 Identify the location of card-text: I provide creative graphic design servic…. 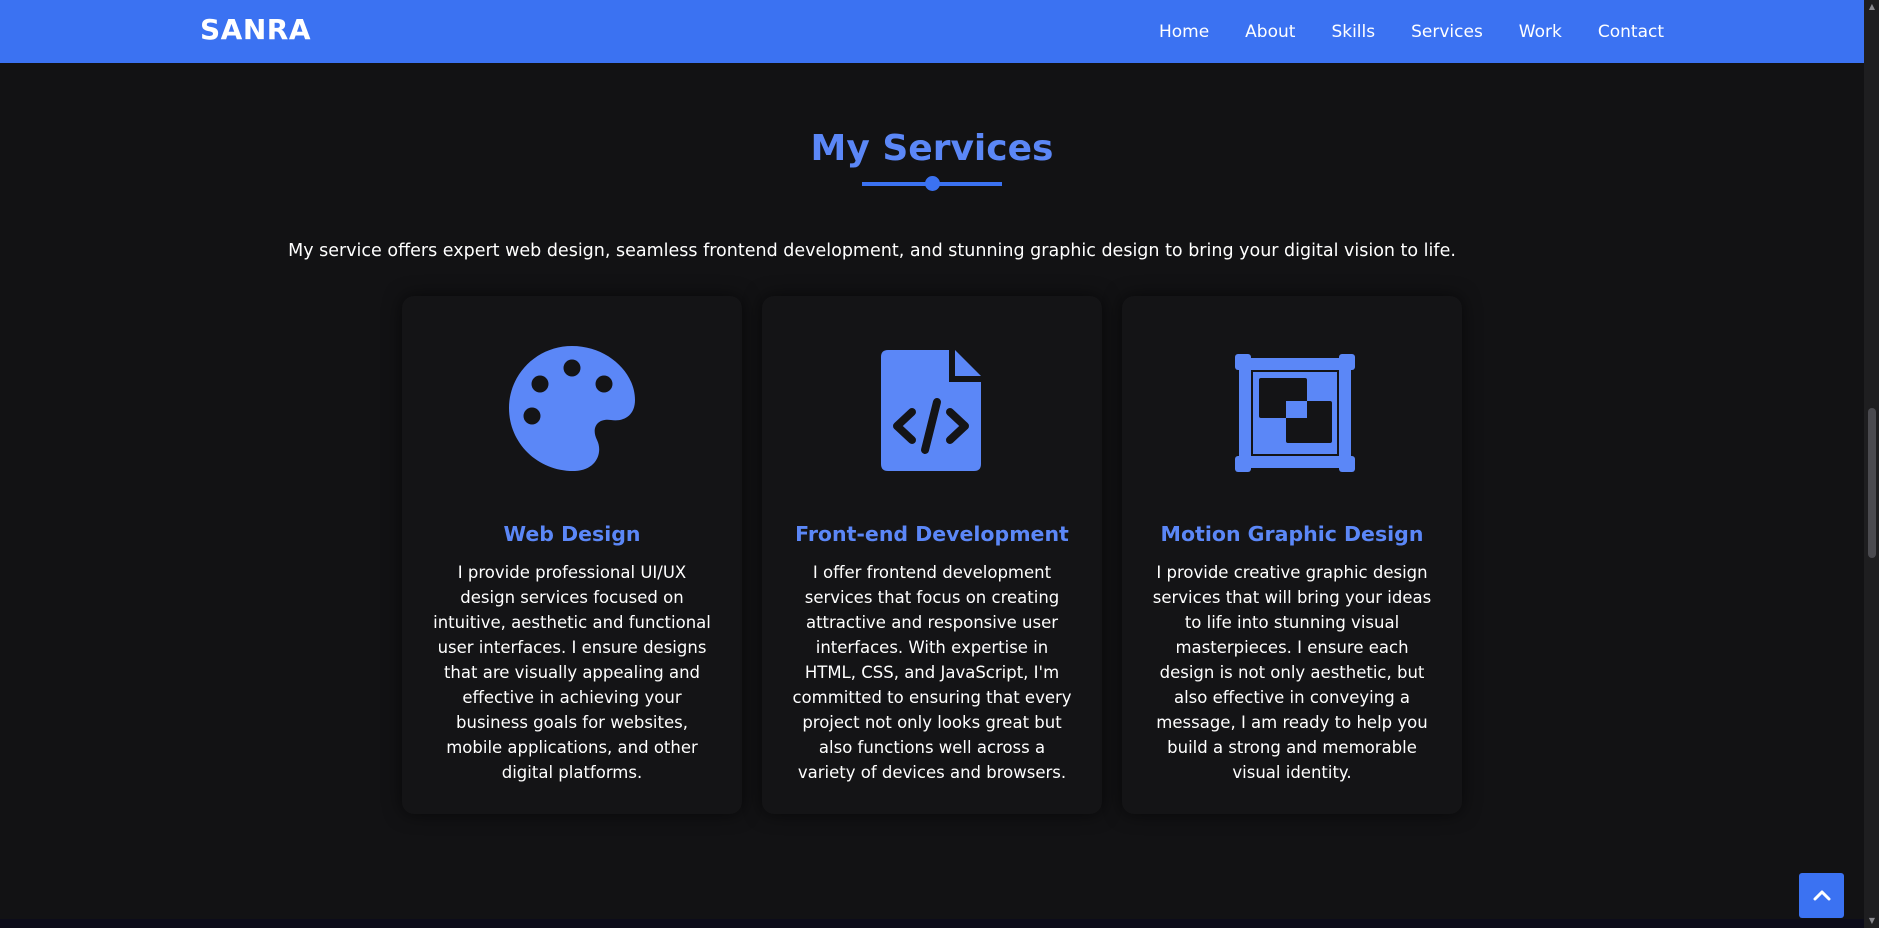
(1292, 672).